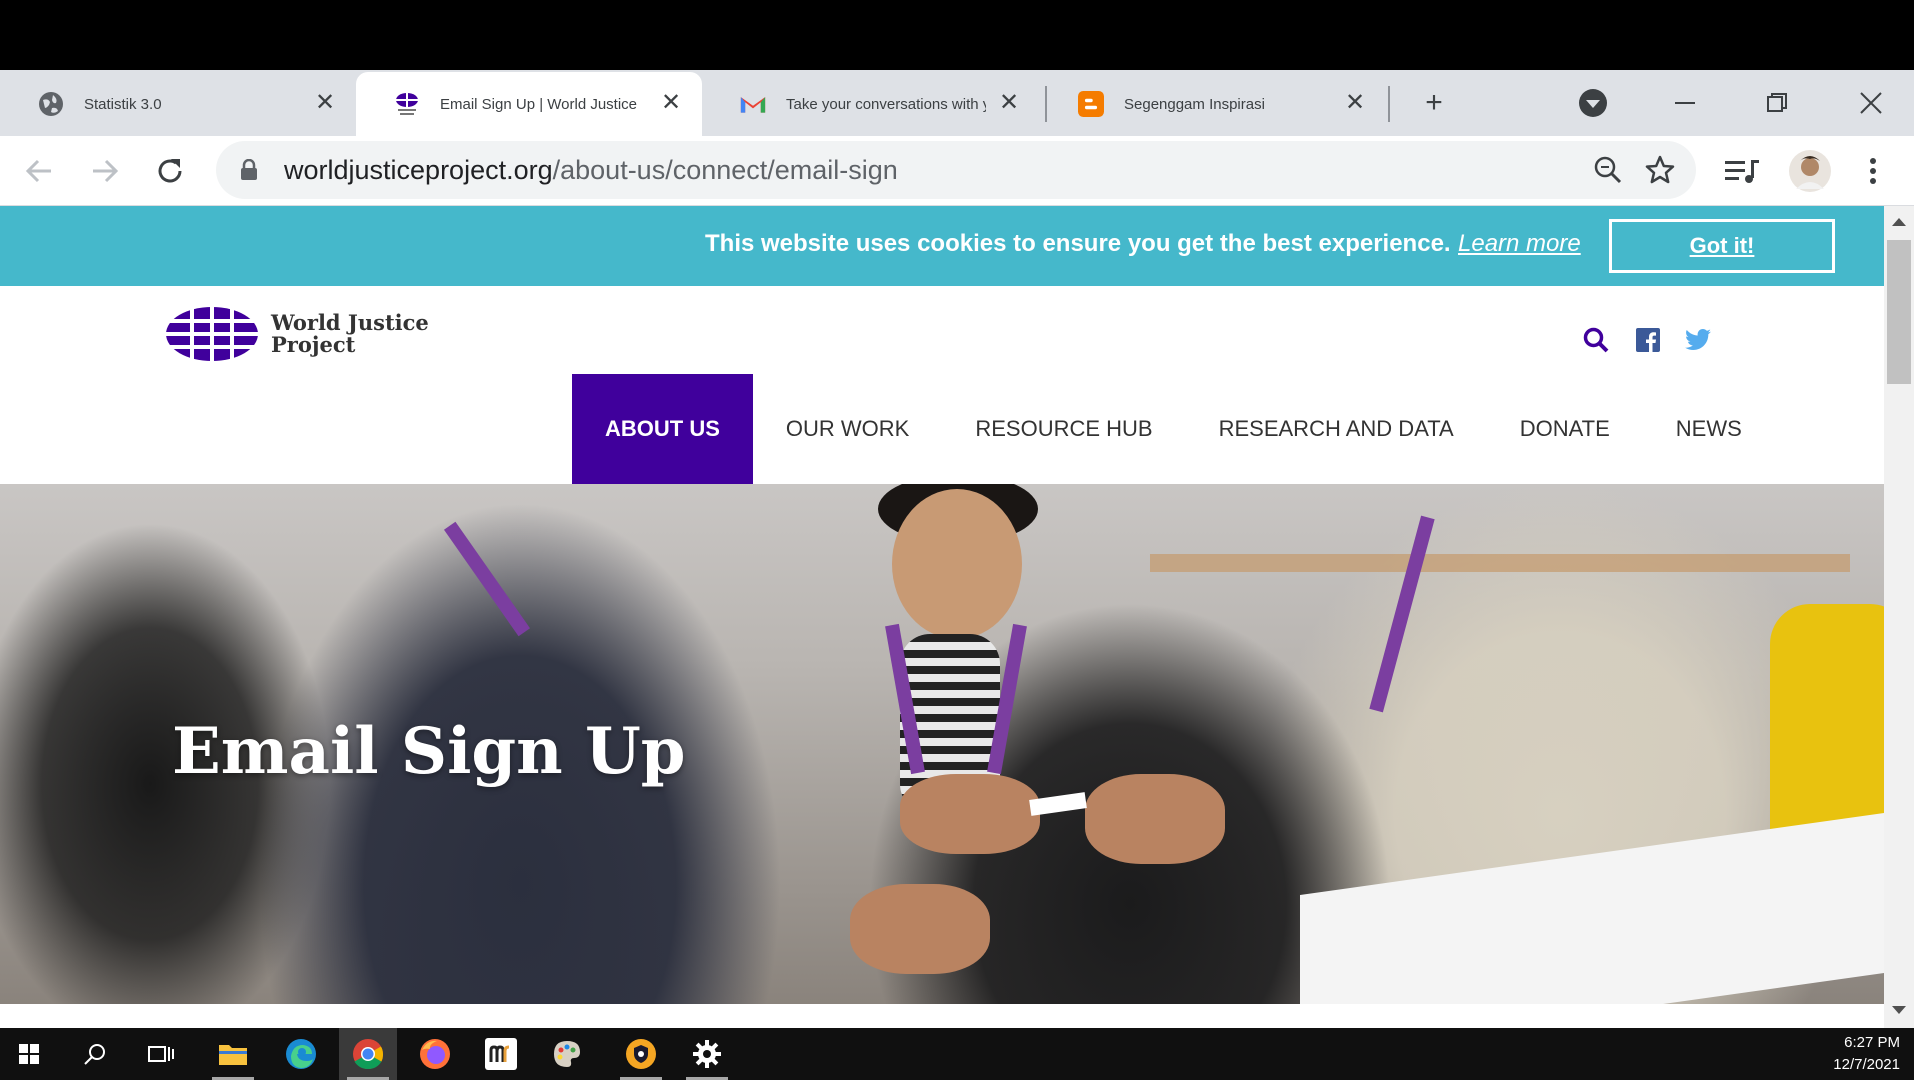  Describe the element at coordinates (105, 171) in the screenshot. I see `forward-icon` at that location.